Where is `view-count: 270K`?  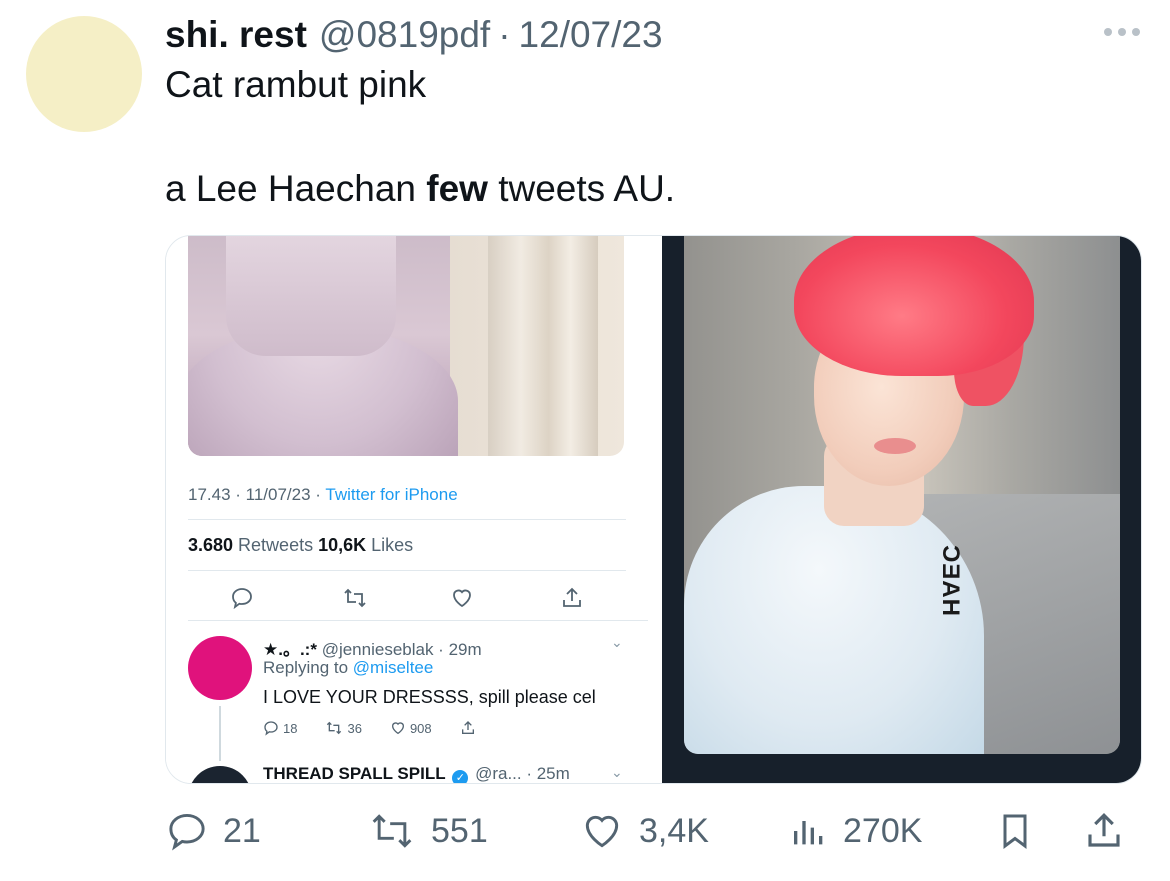 view-count: 270K is located at coordinates (883, 830).